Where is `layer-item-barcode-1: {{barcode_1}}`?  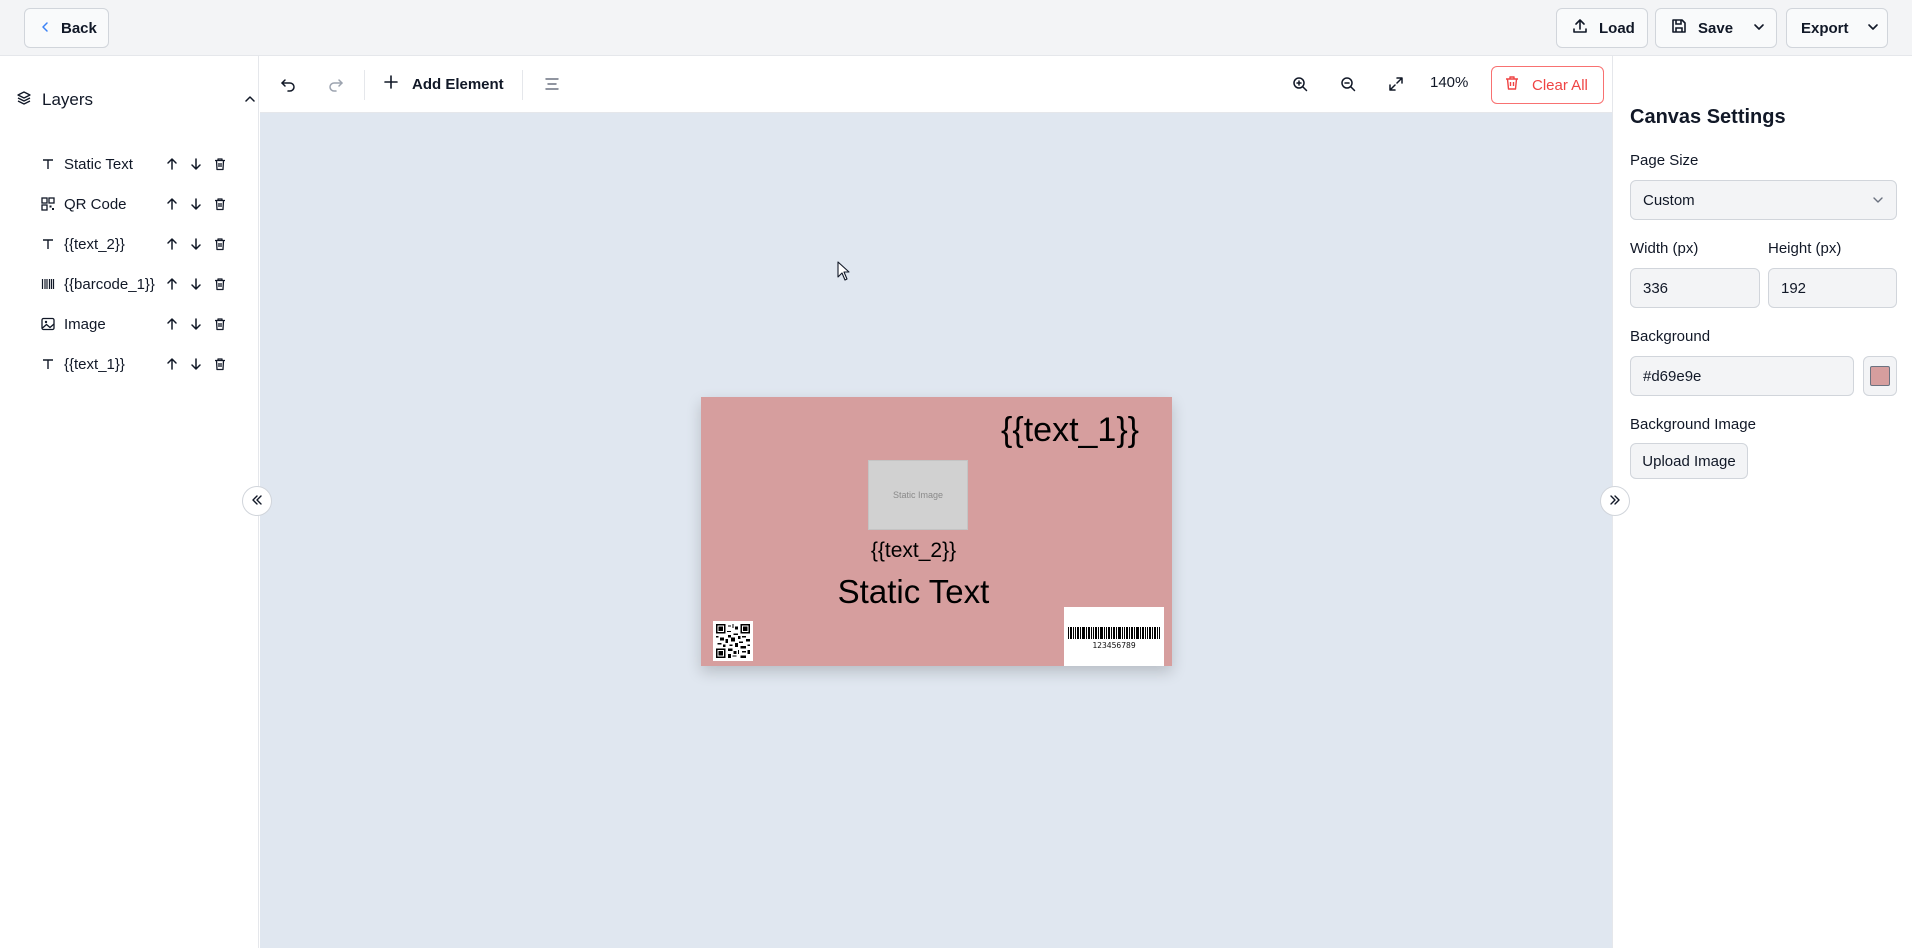
layer-item-barcode-1: {{barcode_1}} is located at coordinates (140, 284).